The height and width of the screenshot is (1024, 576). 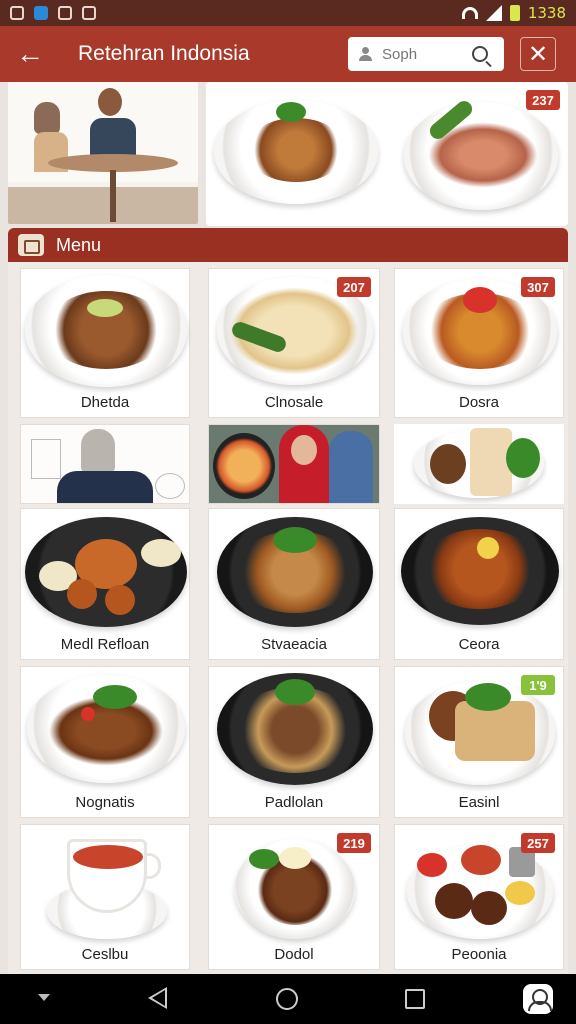 What do you see at coordinates (479, 644) in the screenshot?
I see `menu-item-label: Ceora` at bounding box center [479, 644].